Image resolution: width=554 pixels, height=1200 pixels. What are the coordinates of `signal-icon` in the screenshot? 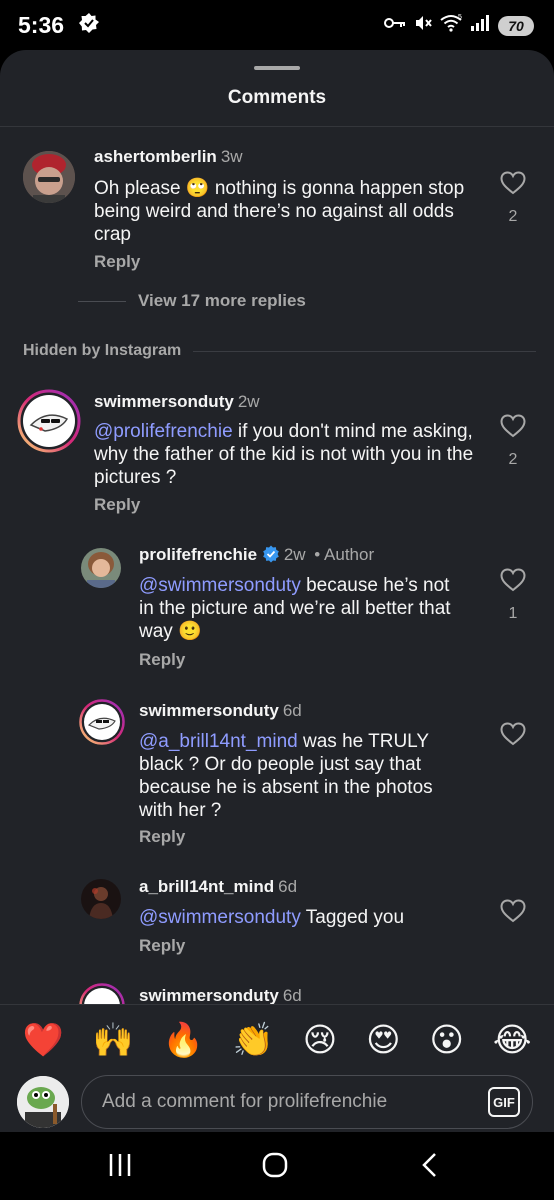 It's located at (480, 25).